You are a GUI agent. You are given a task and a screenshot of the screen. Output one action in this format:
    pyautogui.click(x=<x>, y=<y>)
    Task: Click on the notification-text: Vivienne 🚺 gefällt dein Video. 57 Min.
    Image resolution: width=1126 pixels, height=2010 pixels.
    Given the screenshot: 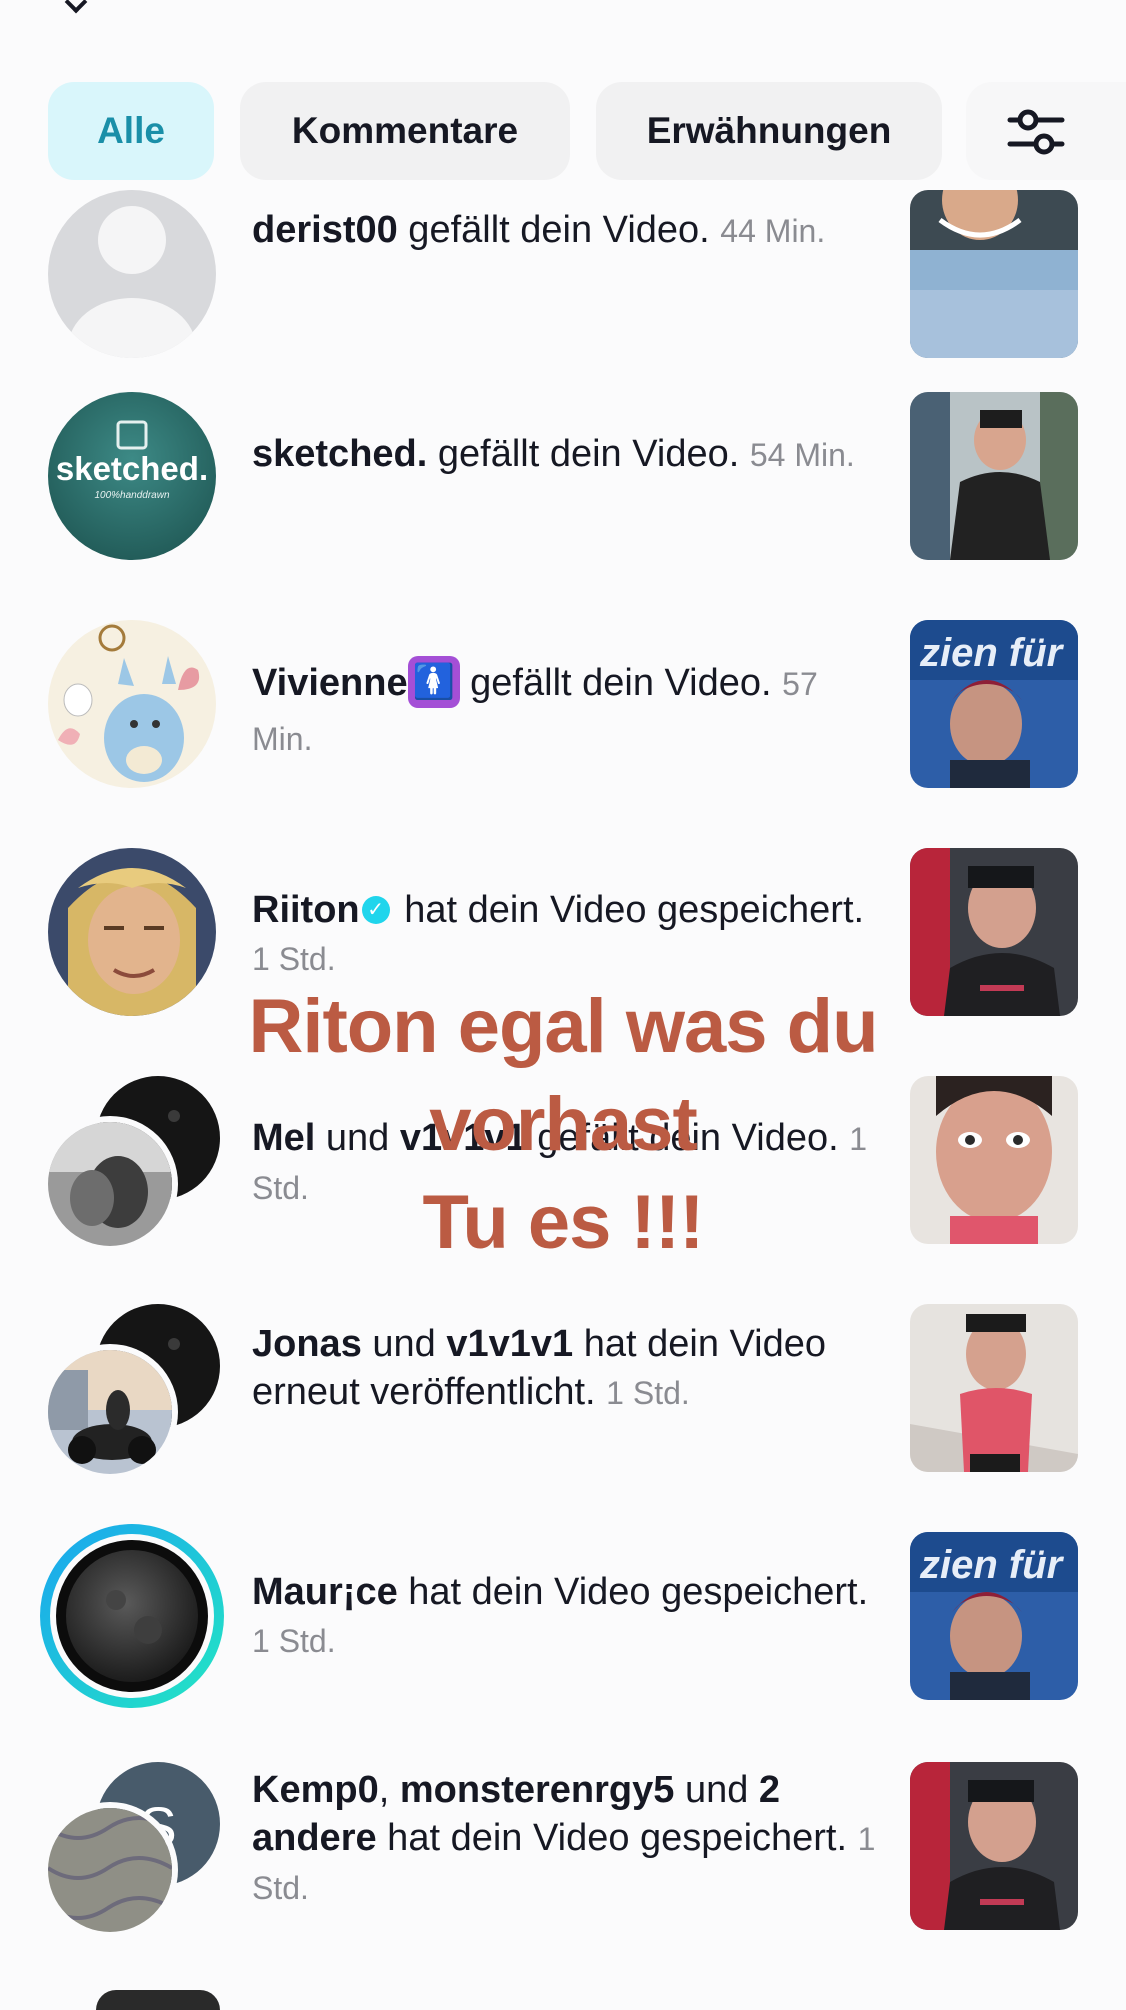 What is the action you would take?
    pyautogui.click(x=567, y=709)
    